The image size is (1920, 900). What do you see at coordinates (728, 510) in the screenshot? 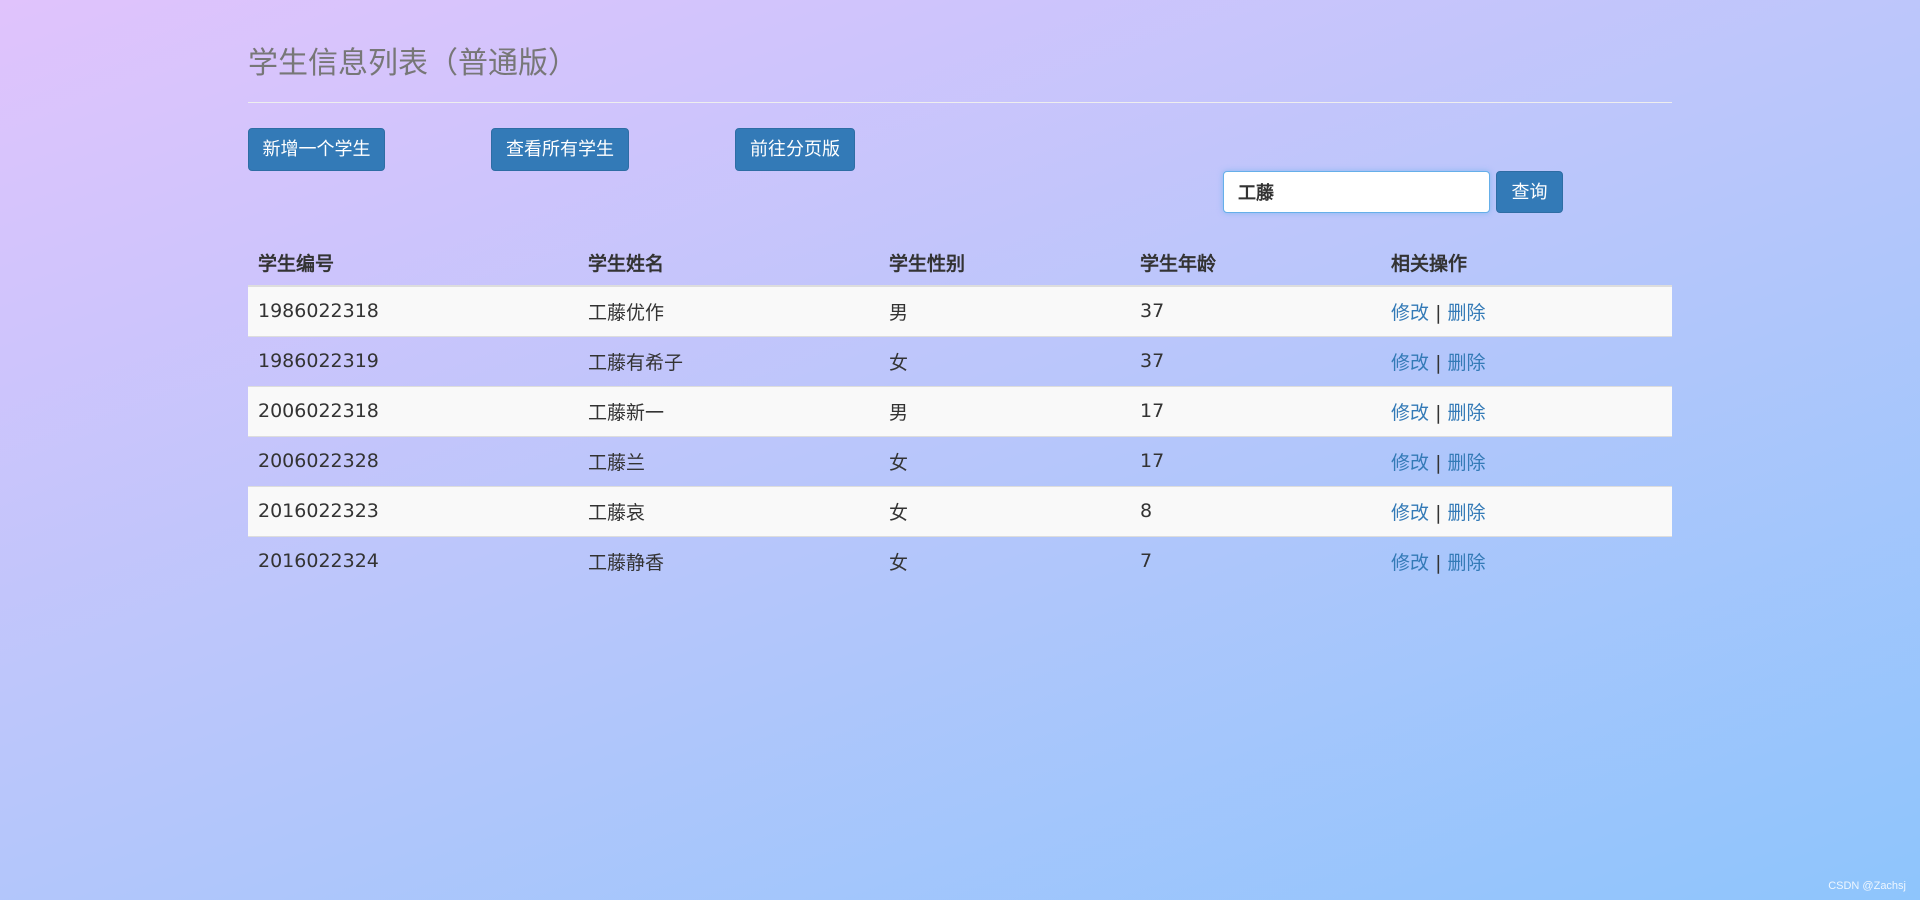
I see `cell-name: 工藤哀` at bounding box center [728, 510].